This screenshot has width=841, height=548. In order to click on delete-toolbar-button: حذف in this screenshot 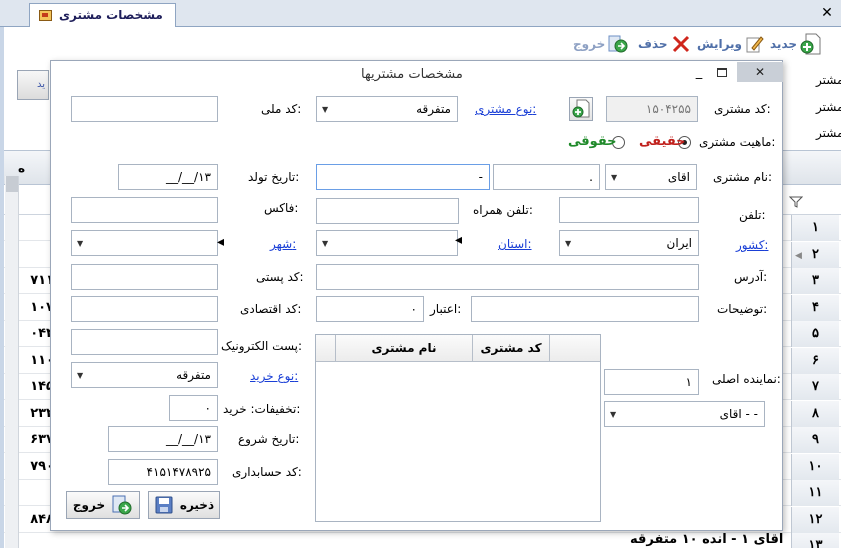, I will do `click(664, 44)`.